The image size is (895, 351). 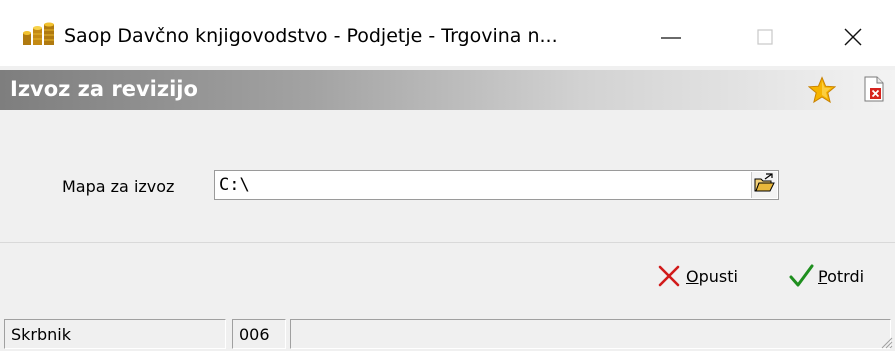 What do you see at coordinates (479, 185) in the screenshot?
I see `export-folder-input` at bounding box center [479, 185].